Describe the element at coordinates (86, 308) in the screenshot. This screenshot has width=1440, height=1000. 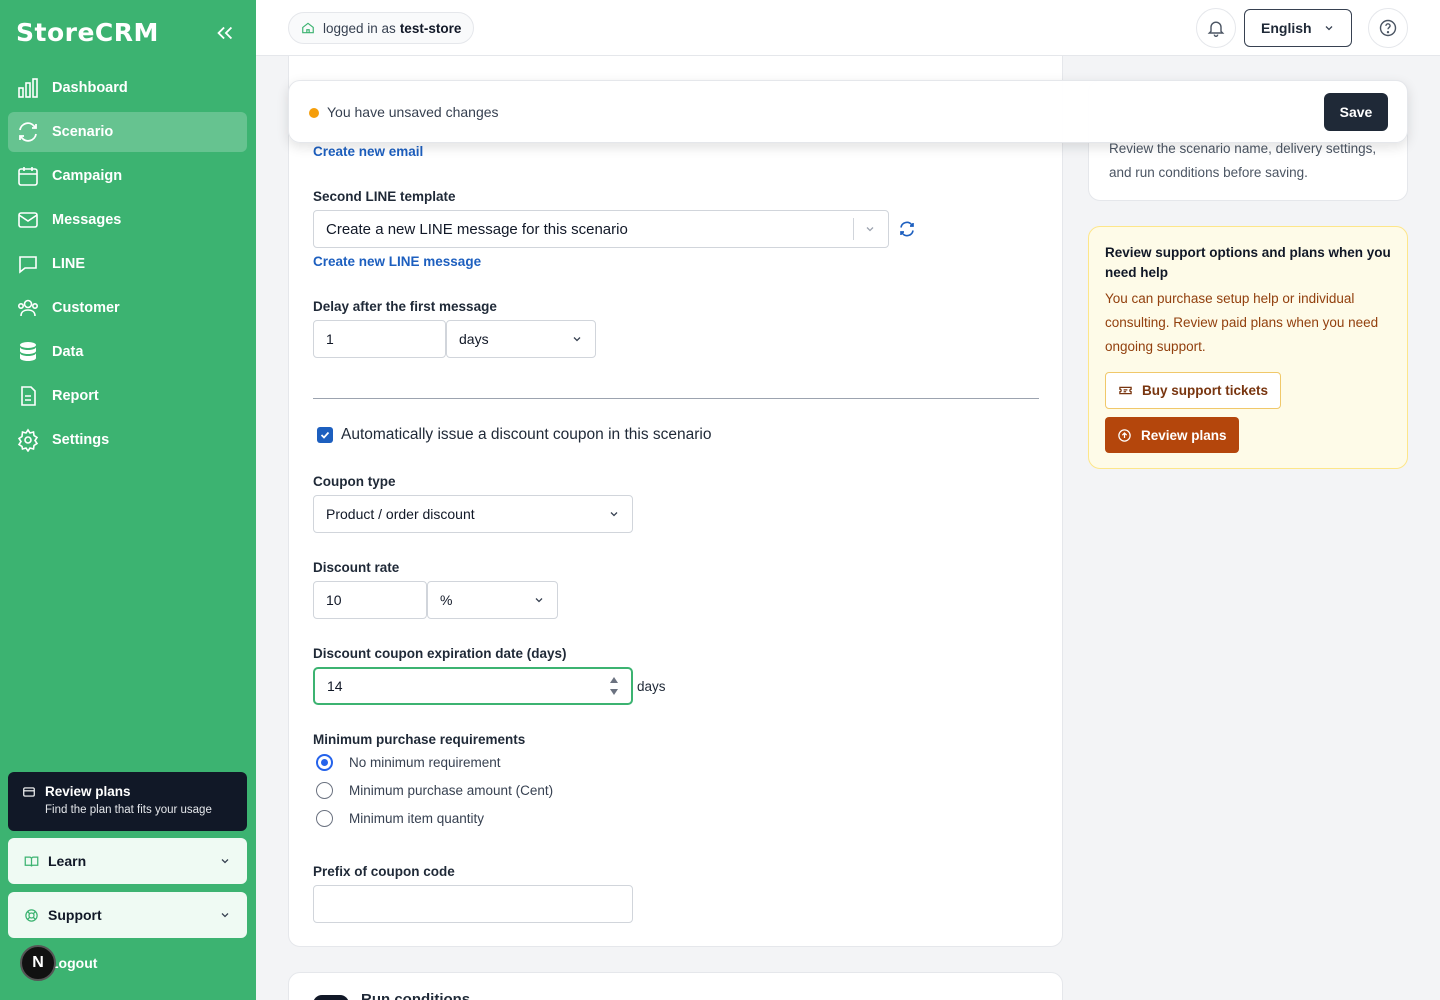
I see `sidebar-item-label: Customer` at that location.